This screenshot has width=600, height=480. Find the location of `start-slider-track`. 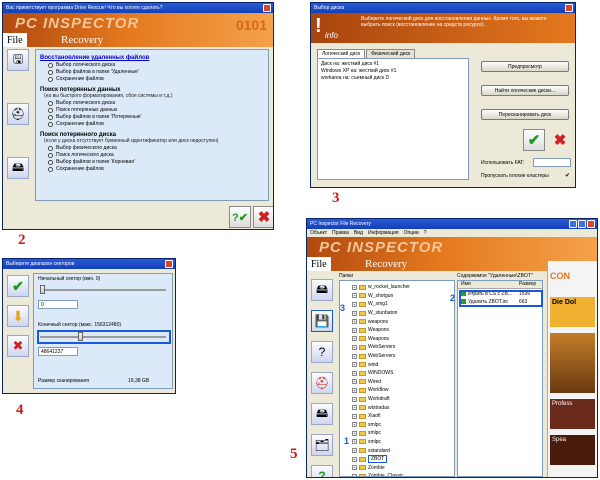

start-slider-track is located at coordinates (103, 290).